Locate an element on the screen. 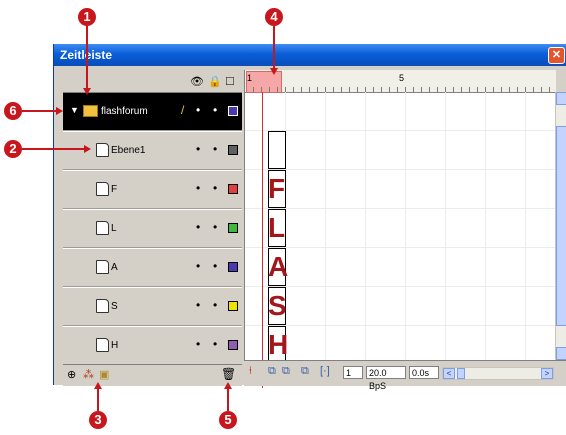  trash-icon: 🗑 is located at coordinates (228, 374).